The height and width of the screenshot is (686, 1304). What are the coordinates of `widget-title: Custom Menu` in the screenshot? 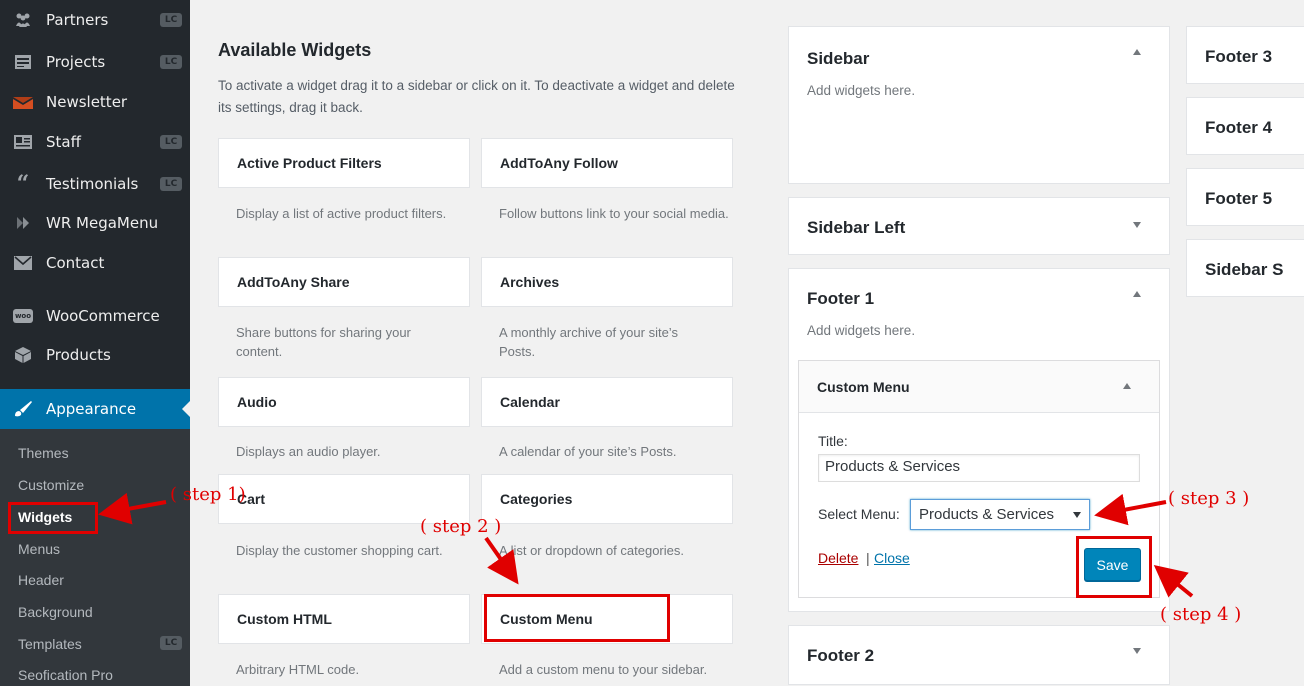 It's located at (863, 387).